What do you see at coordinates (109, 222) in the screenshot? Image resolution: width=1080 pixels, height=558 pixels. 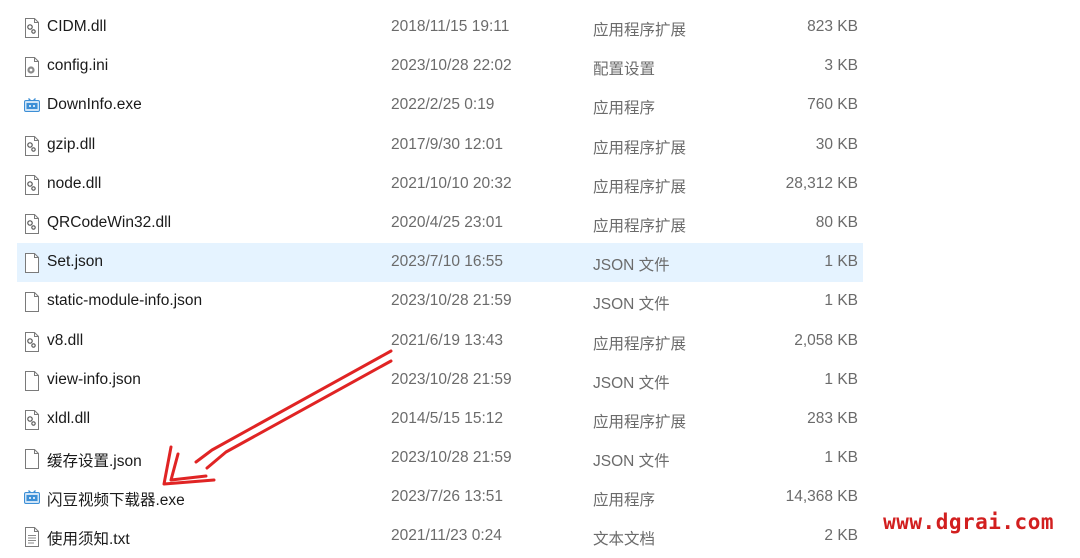 I see `file-name: QRCodeWin32.dll` at bounding box center [109, 222].